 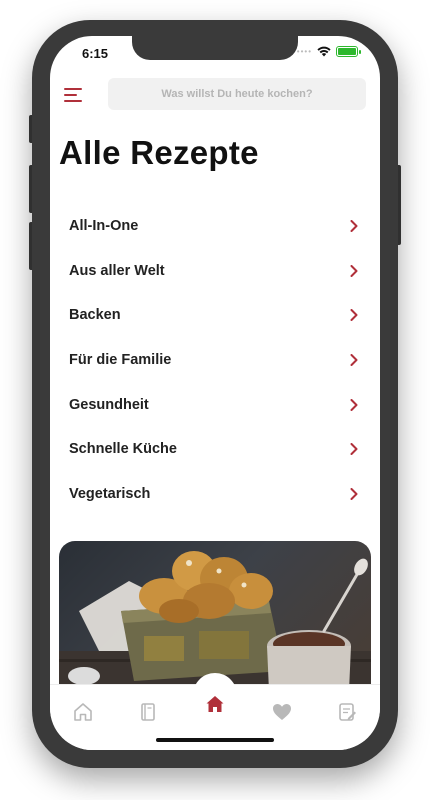 I want to click on home-outline-icon, so click(x=82, y=712).